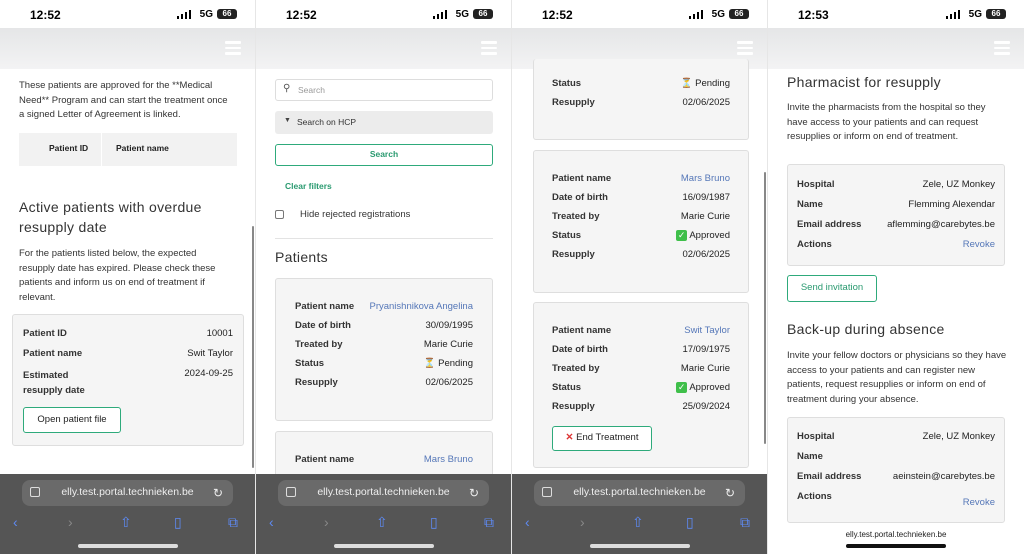 The height and width of the screenshot is (554, 1024). Describe the element at coordinates (128, 149) in the screenshot. I see `patients-table-header: Patient ID Patient name` at that location.